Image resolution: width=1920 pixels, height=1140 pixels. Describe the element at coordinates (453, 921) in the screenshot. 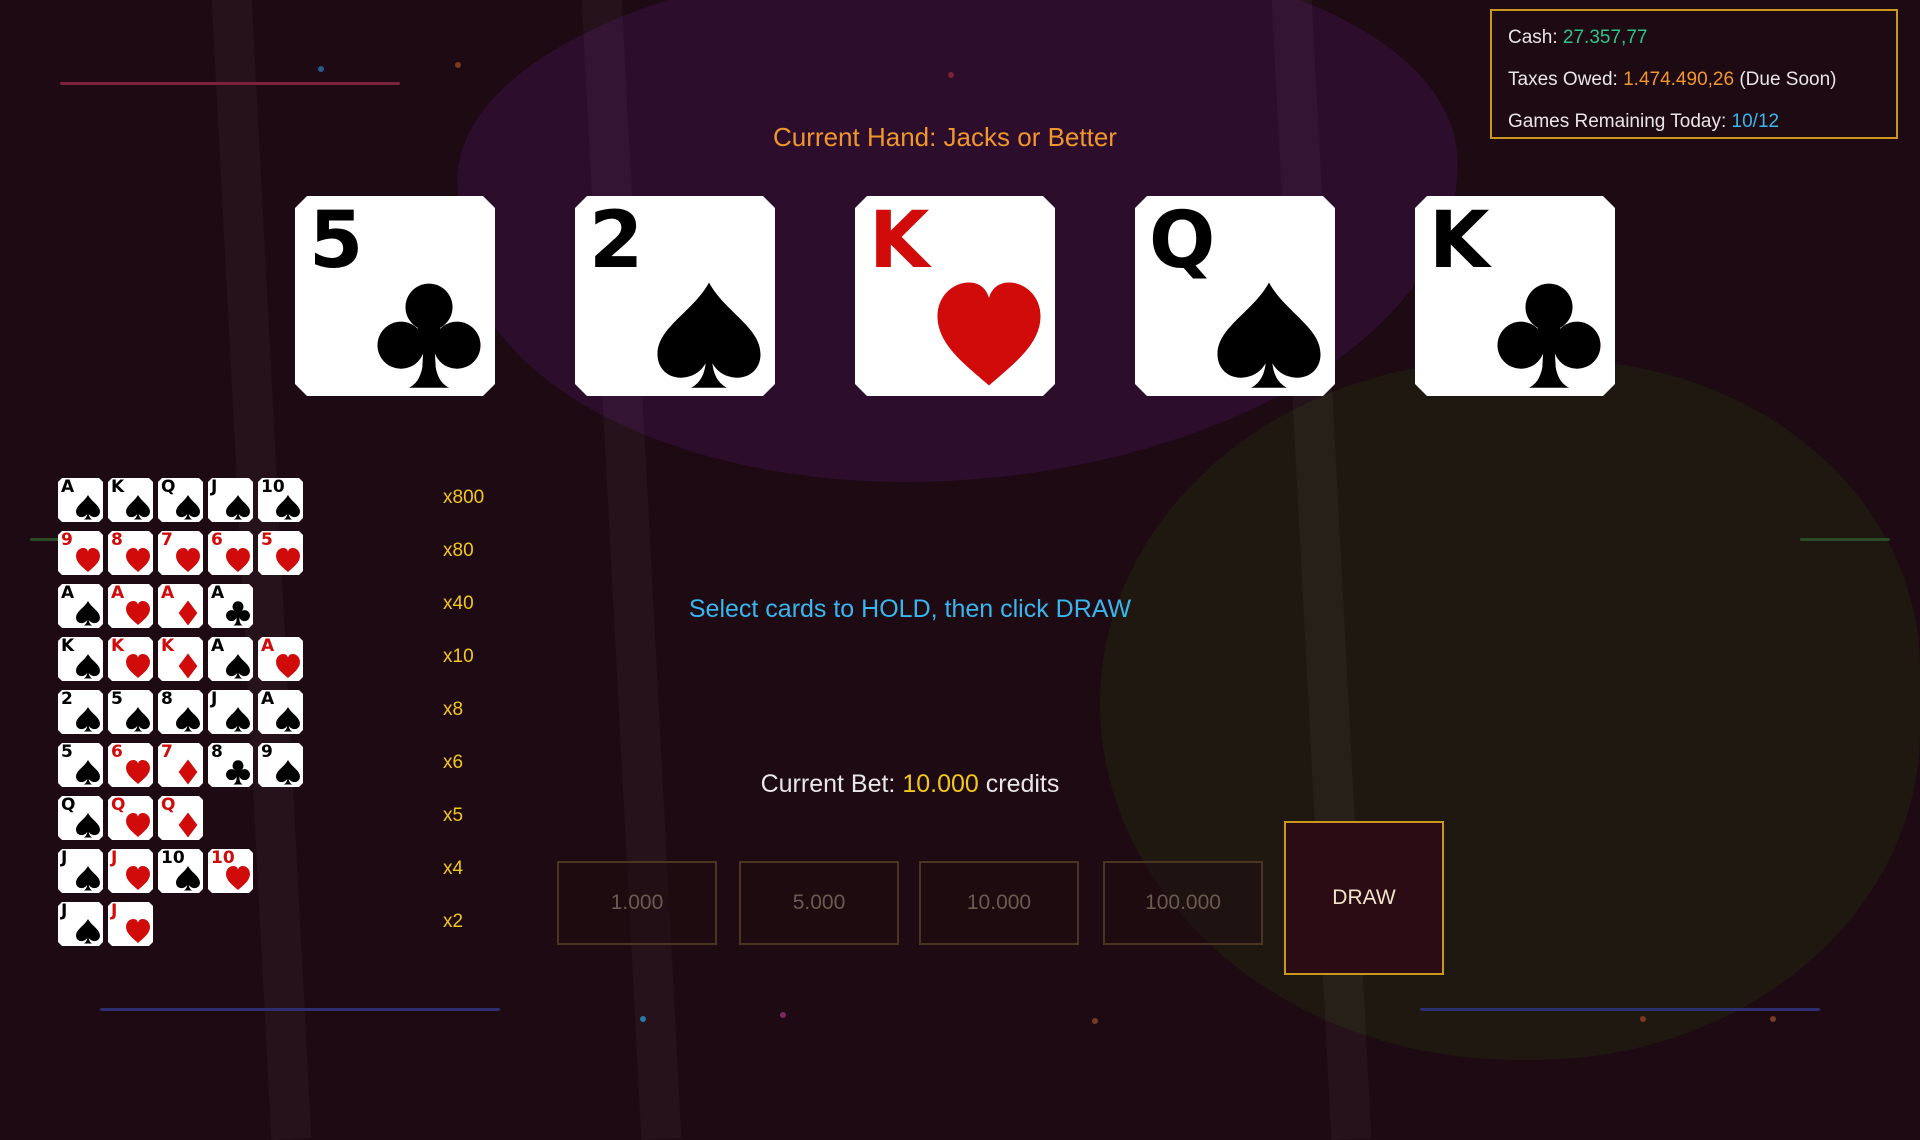

I see `paytable-multiplier: x2` at that location.